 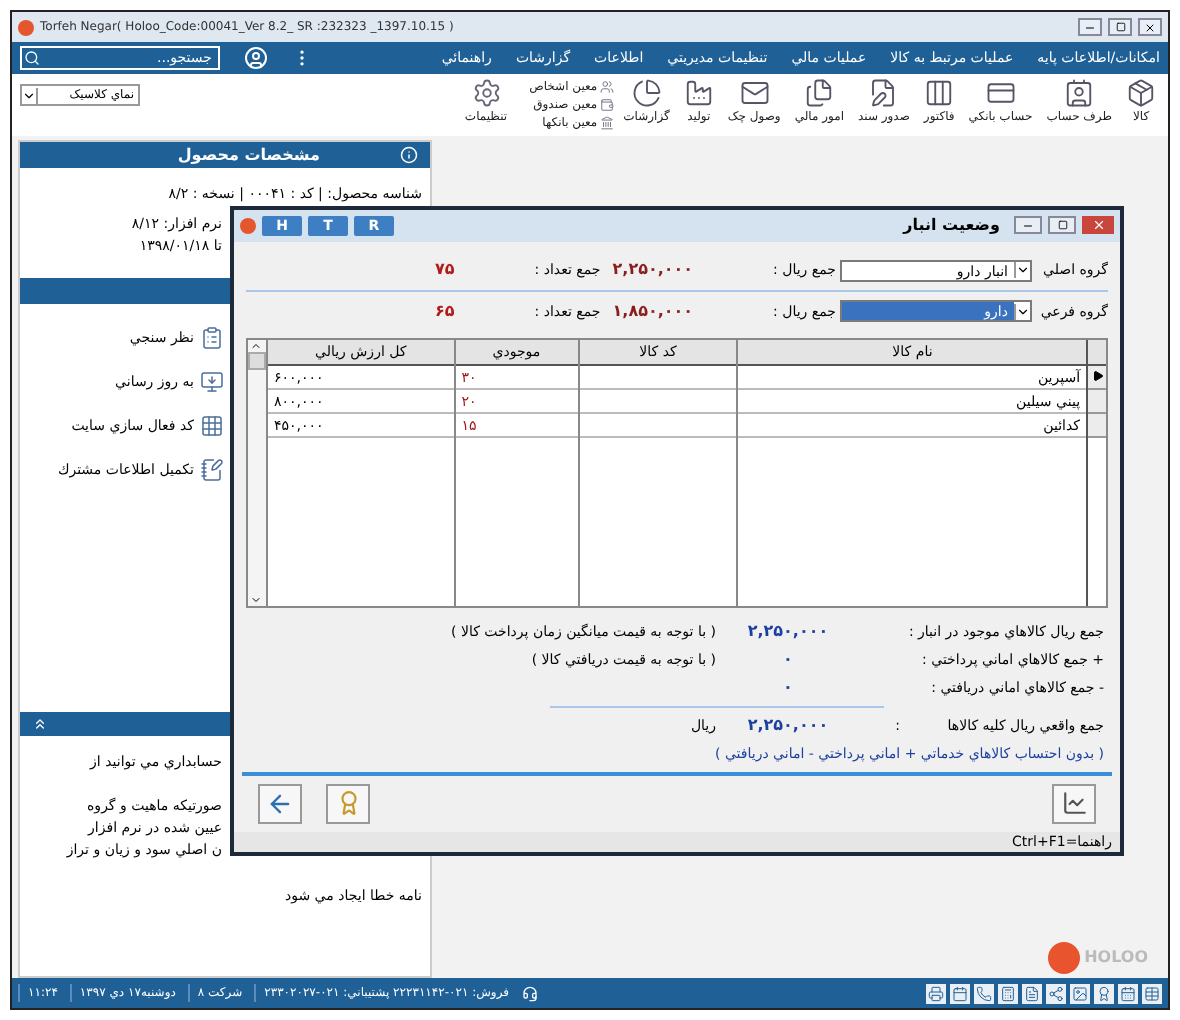 I want to click on certificate-button, so click(x=348, y=803).